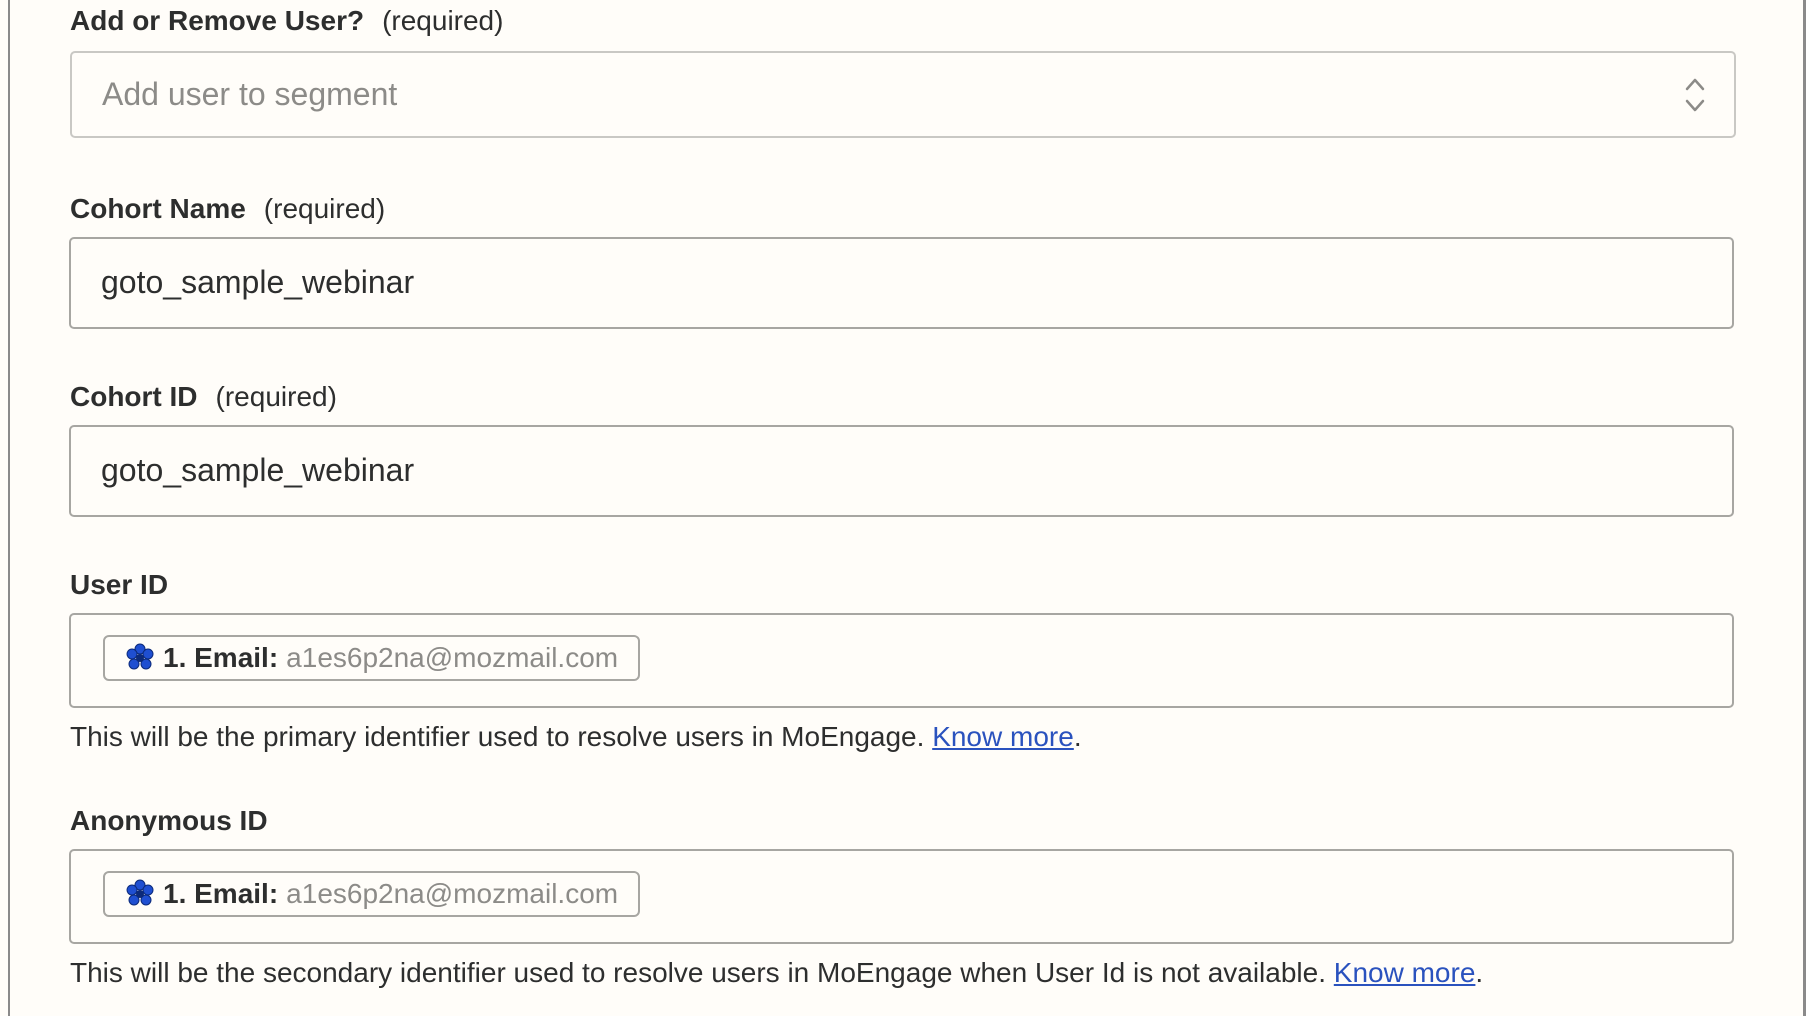 The width and height of the screenshot is (1806, 1016). What do you see at coordinates (901, 471) in the screenshot?
I see `cohort-id-input: goto_sample_webinar` at bounding box center [901, 471].